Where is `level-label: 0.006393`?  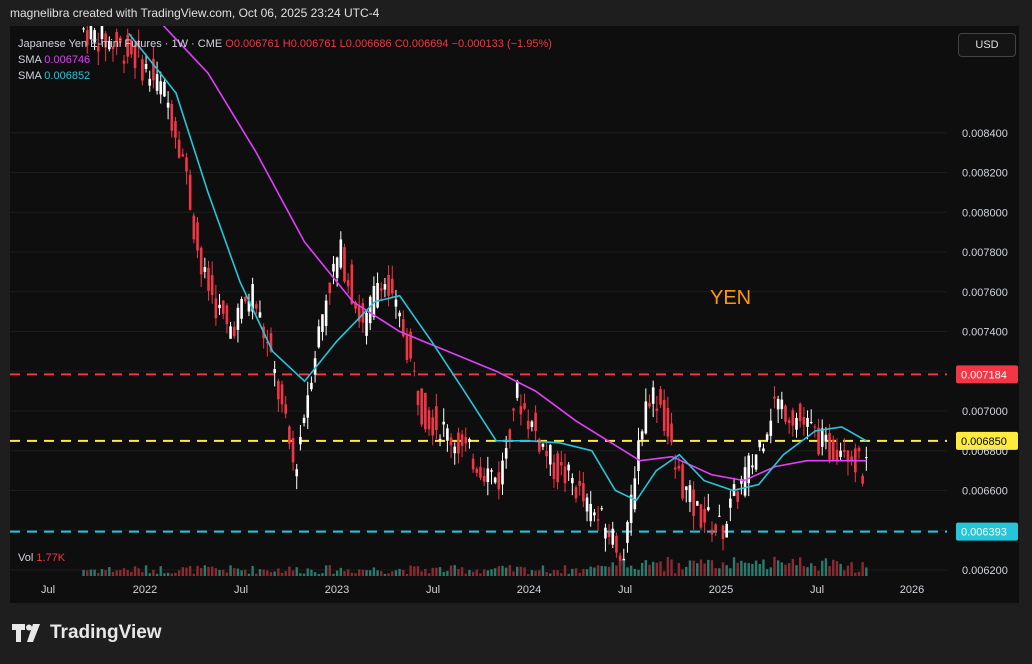 level-label: 0.006393 is located at coordinates (984, 533).